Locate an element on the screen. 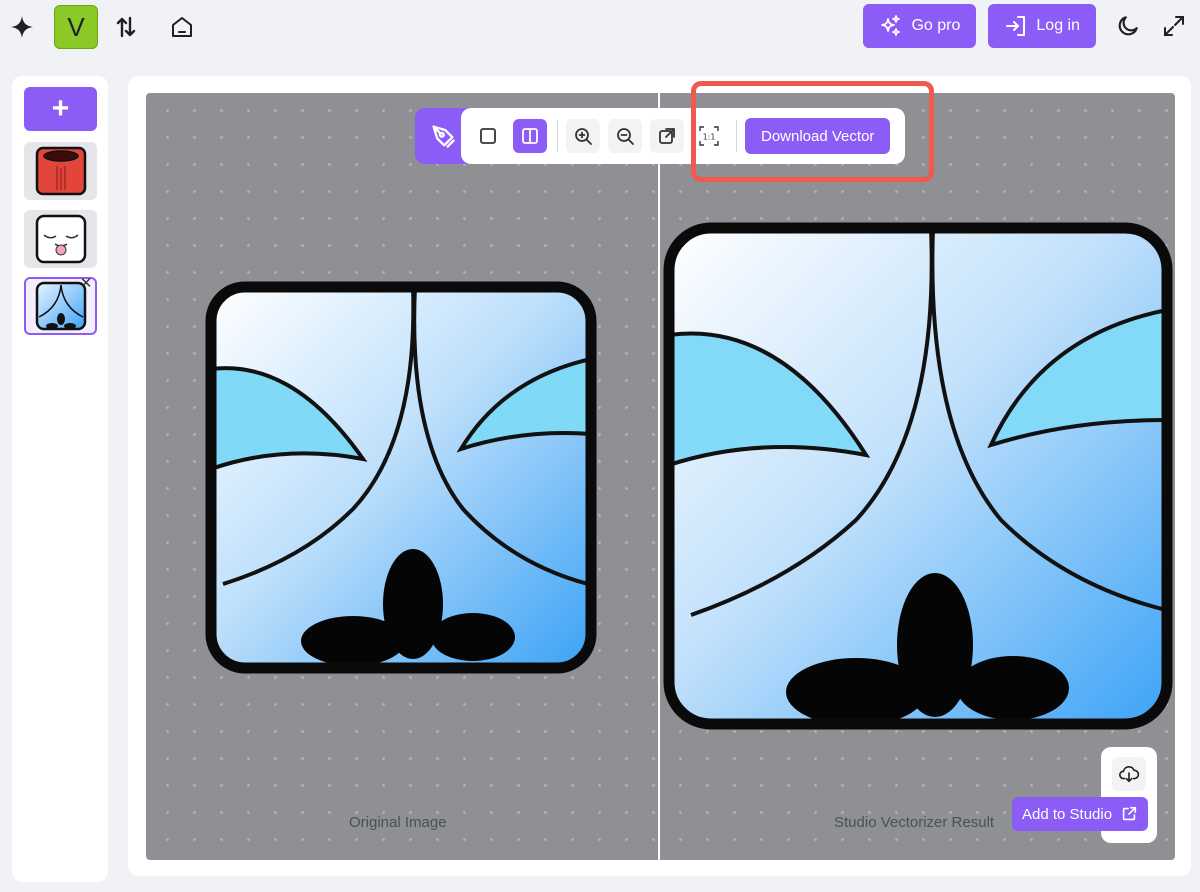 The width and height of the screenshot is (1200, 892). top-bar-right: Go pro Log in is located at coordinates (1025, 26).